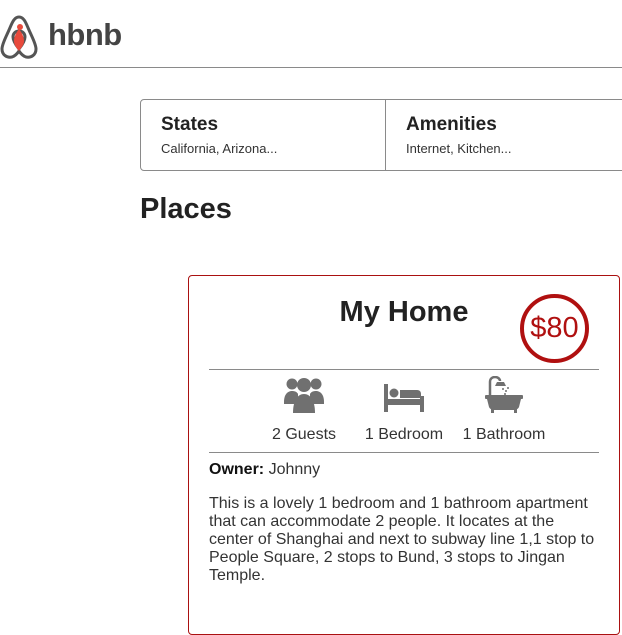  What do you see at coordinates (554, 328) in the screenshot?
I see `price-badge: $80` at bounding box center [554, 328].